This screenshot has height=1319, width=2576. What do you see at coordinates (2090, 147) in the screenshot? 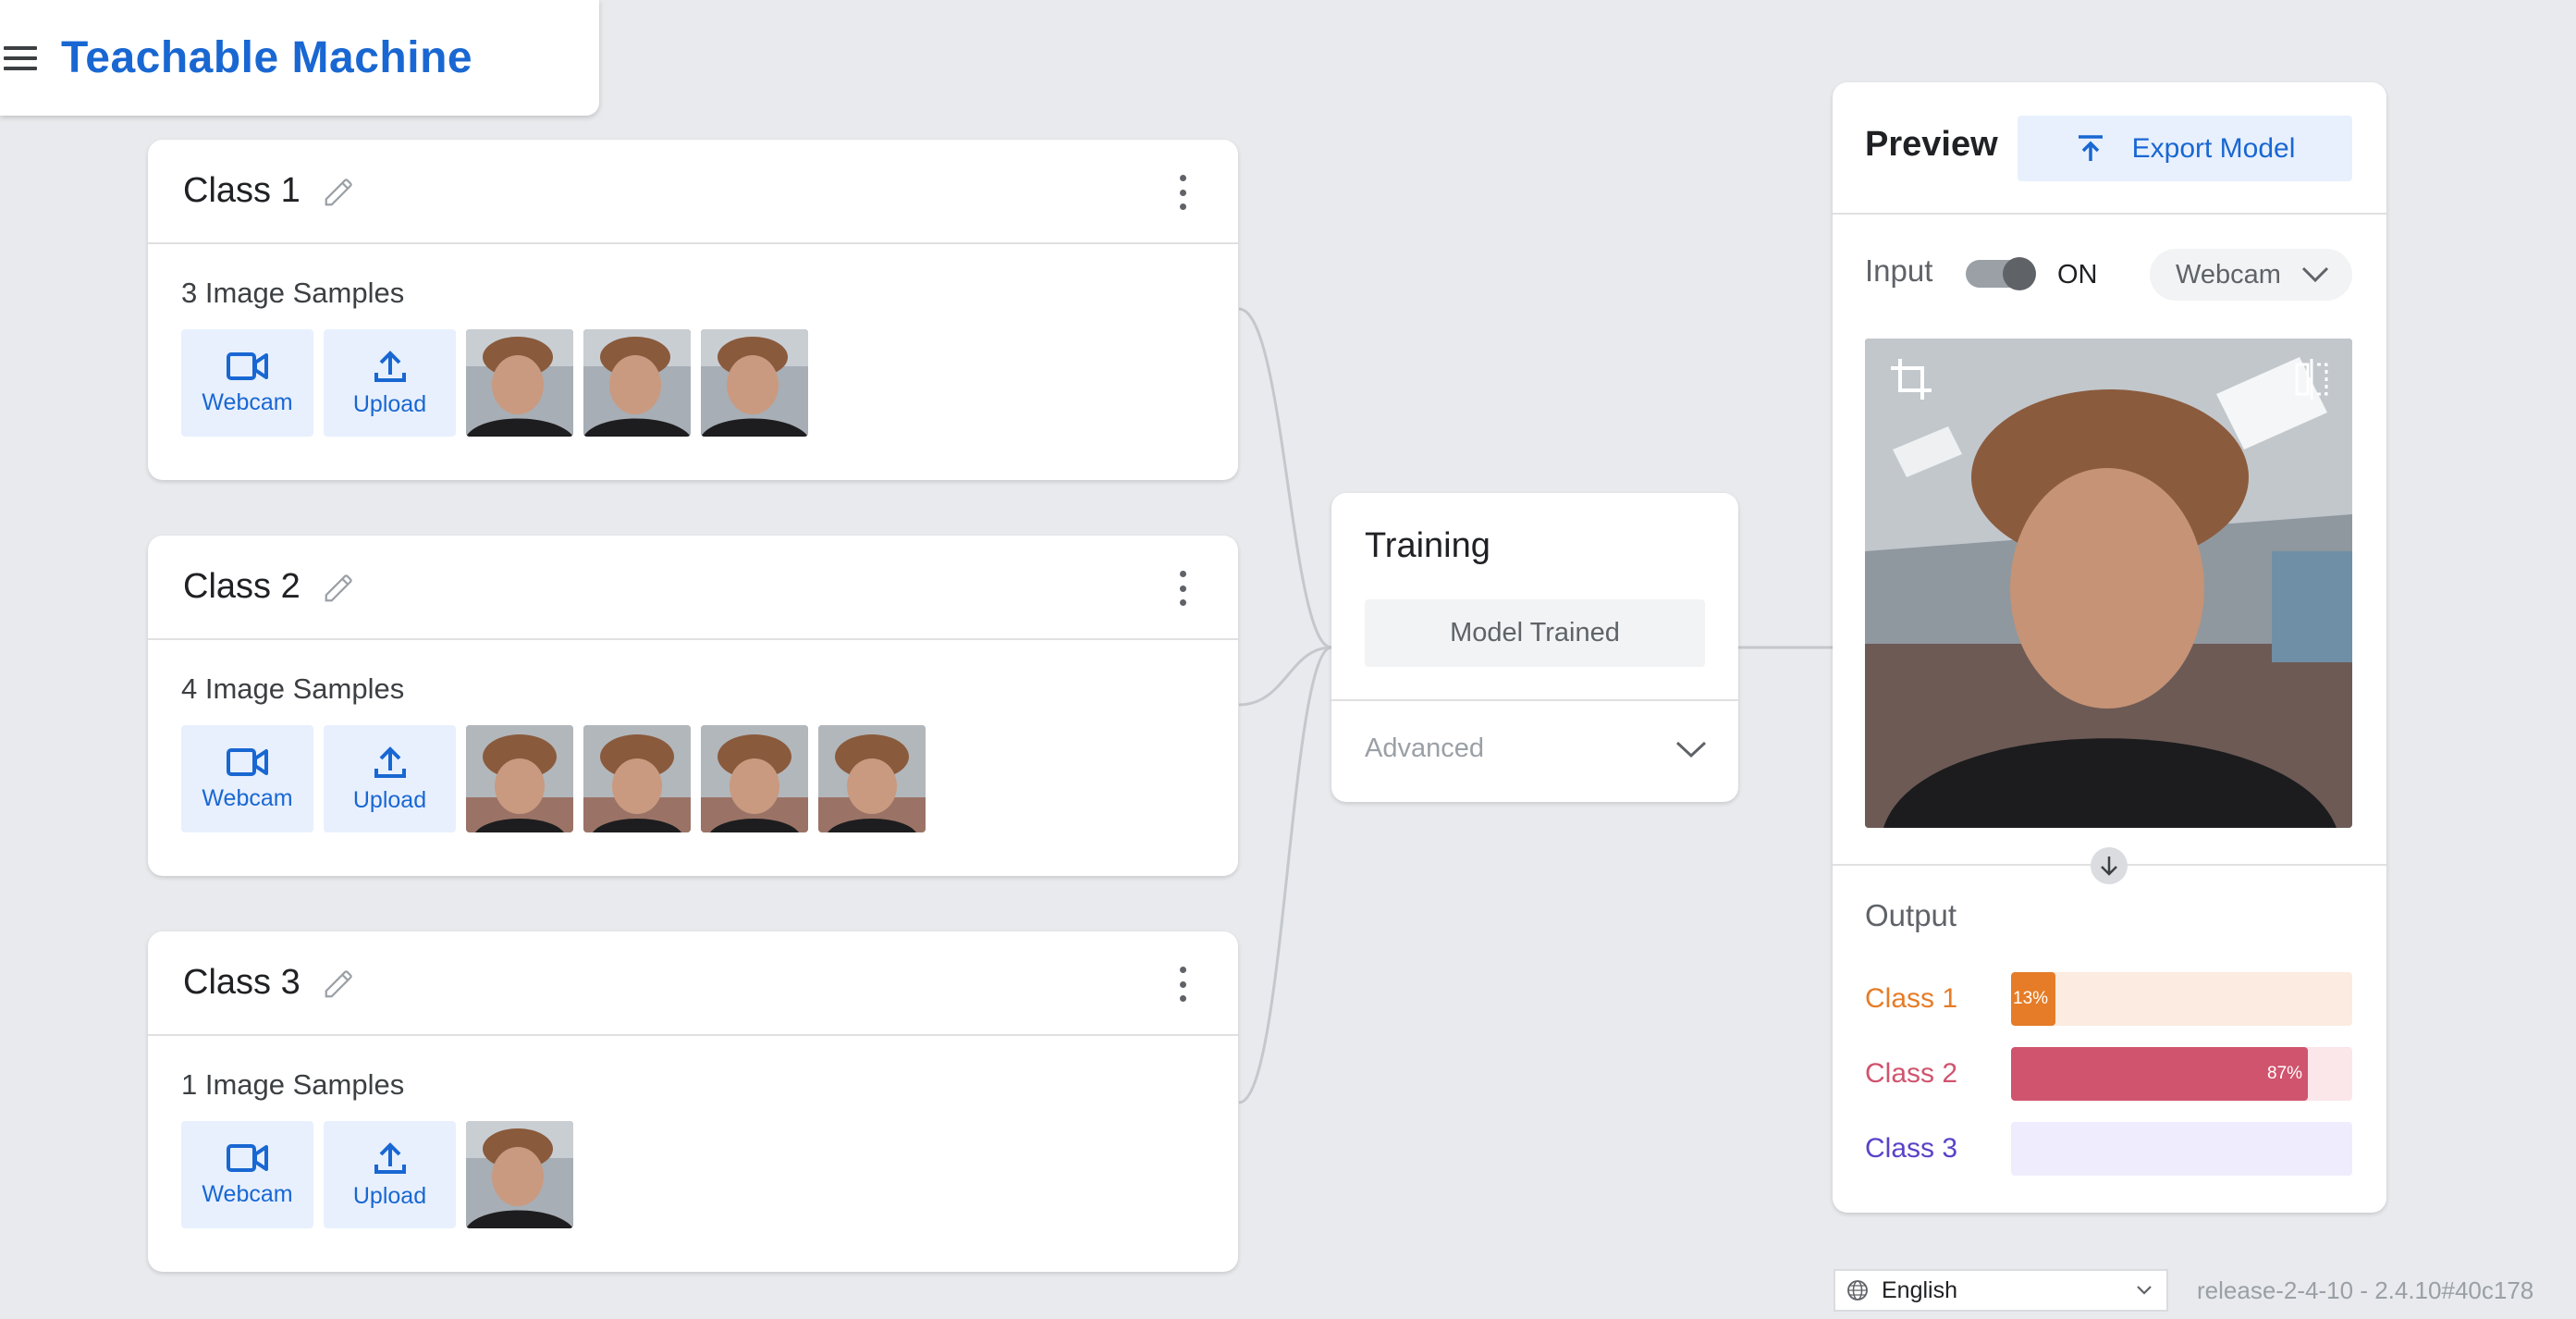
I see `export-icon` at bounding box center [2090, 147].